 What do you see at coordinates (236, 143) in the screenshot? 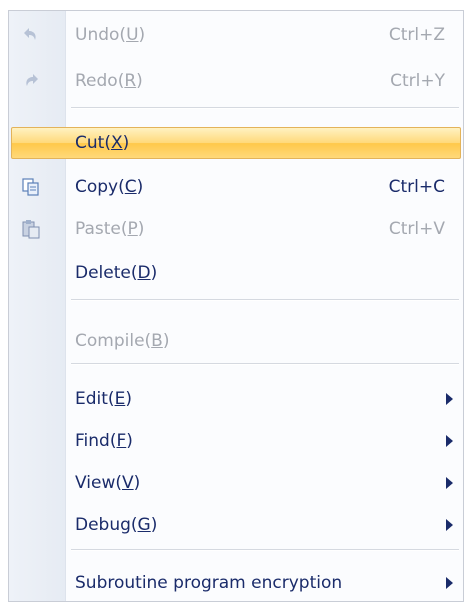
I see `menu-item-cut: Cut(X)` at bounding box center [236, 143].